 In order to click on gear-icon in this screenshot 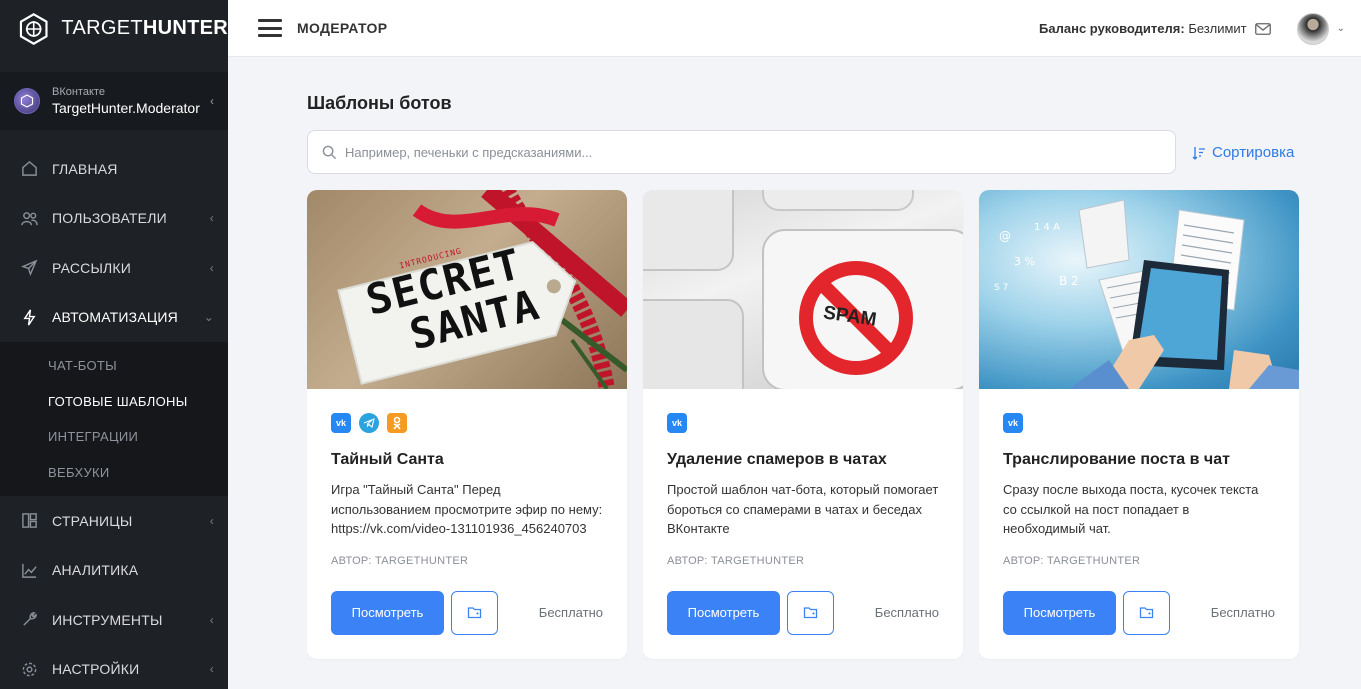, I will do `click(29, 669)`.